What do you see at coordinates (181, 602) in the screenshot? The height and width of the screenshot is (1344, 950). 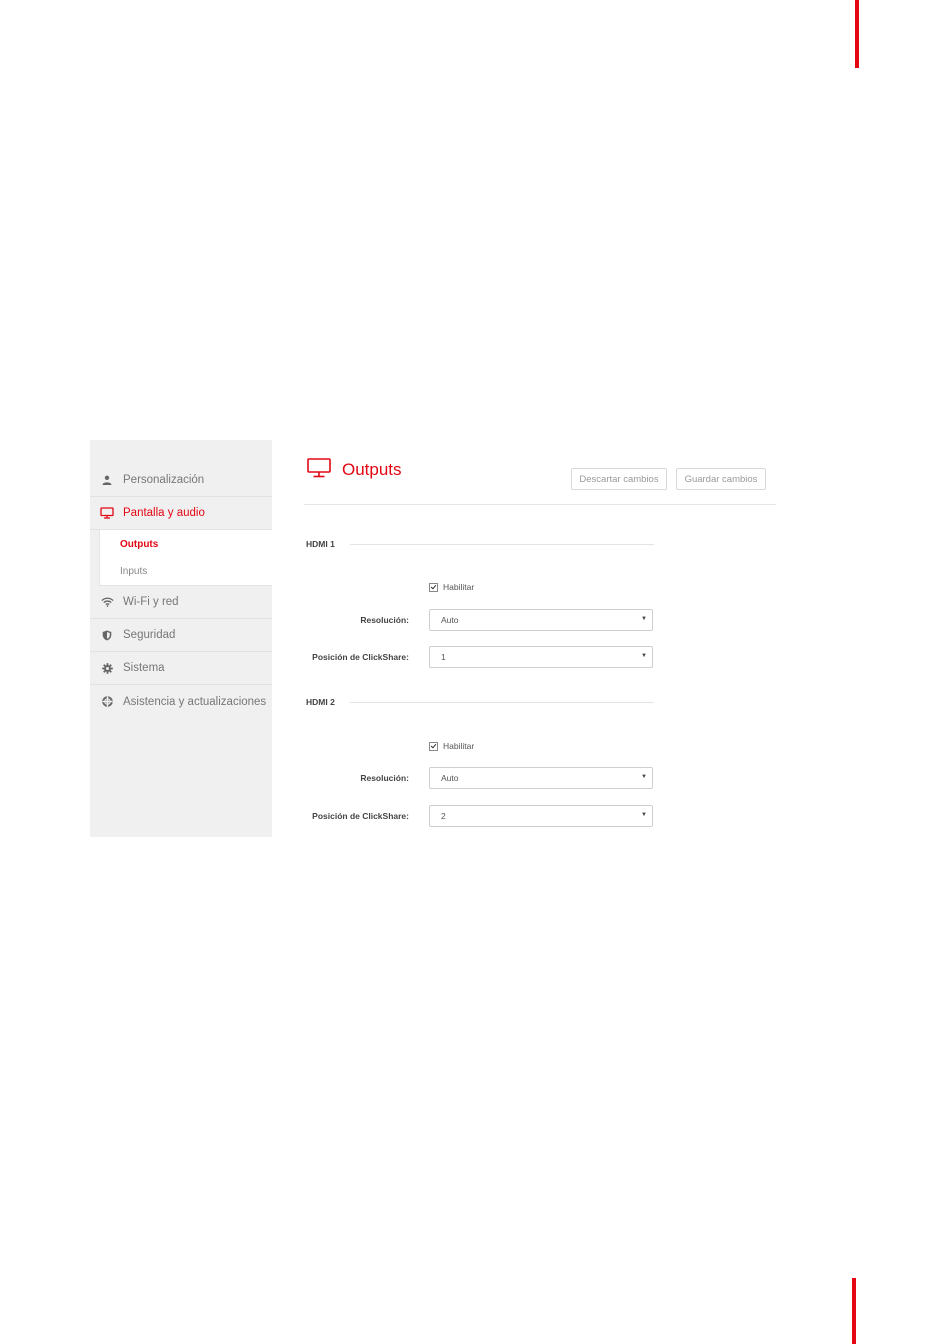 I see `sidebar-item-wifi-y-red: Wi-Fi y red` at bounding box center [181, 602].